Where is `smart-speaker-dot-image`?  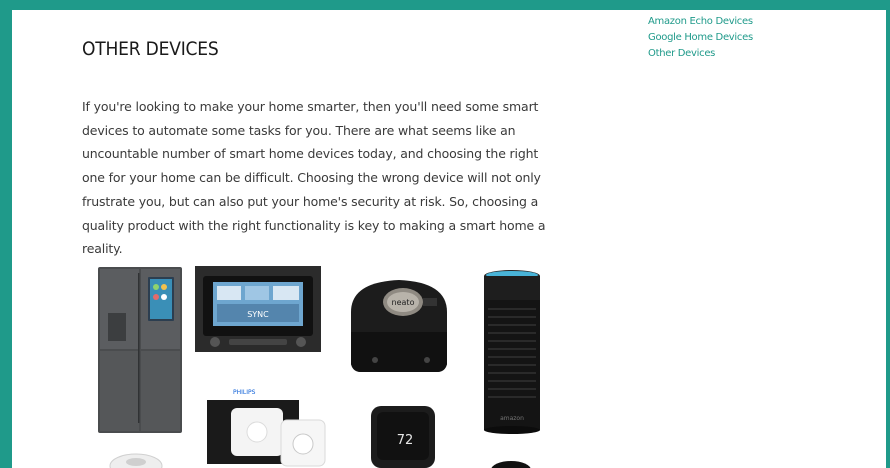
smart-speaker-dot-image is located at coordinates (511, 464).